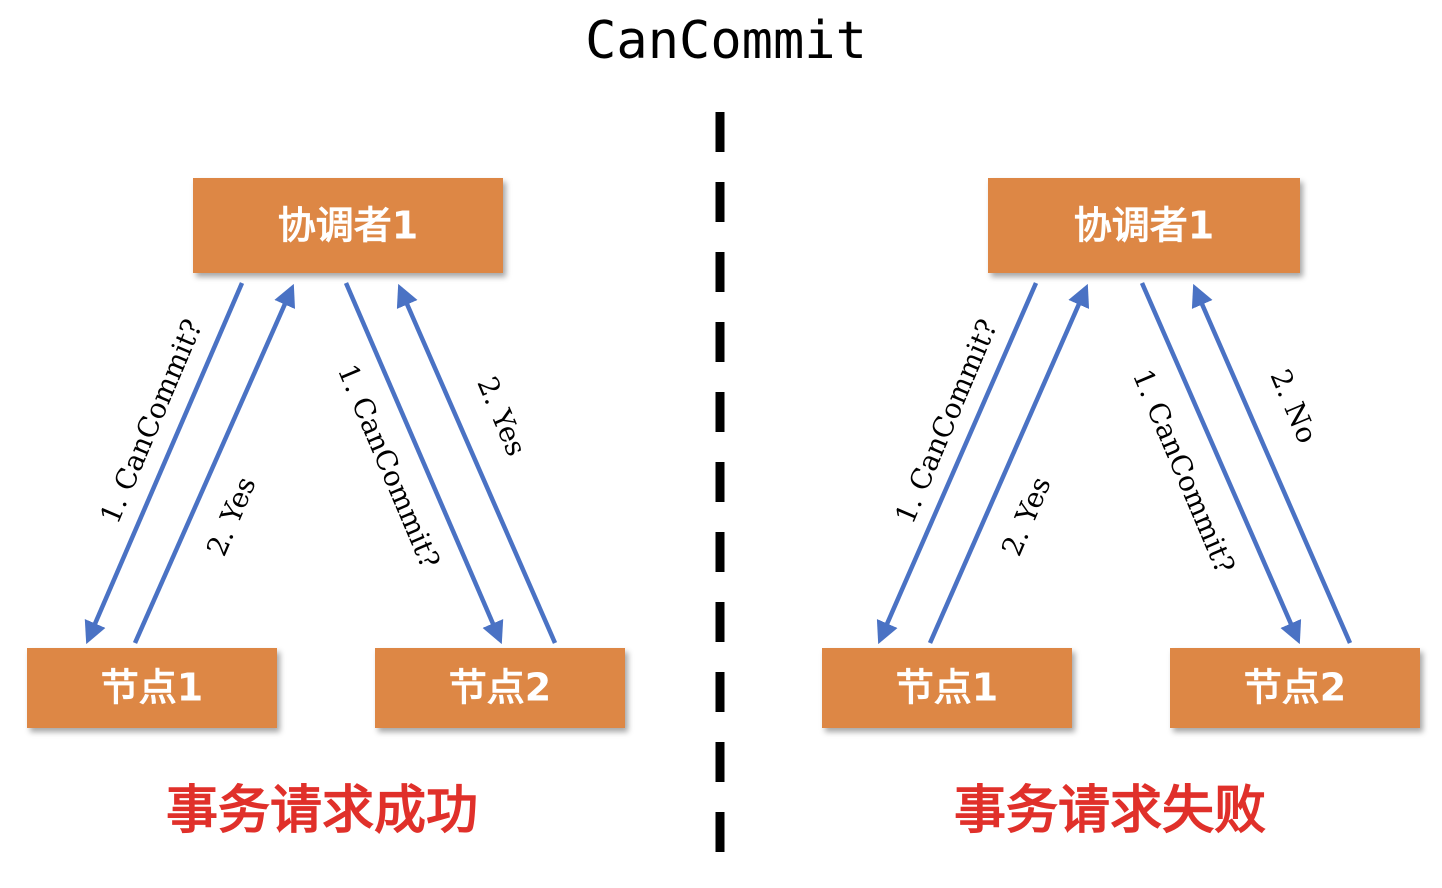  I want to click on label-cancommit-node2: 1. CanCommit?, so click(389, 466).